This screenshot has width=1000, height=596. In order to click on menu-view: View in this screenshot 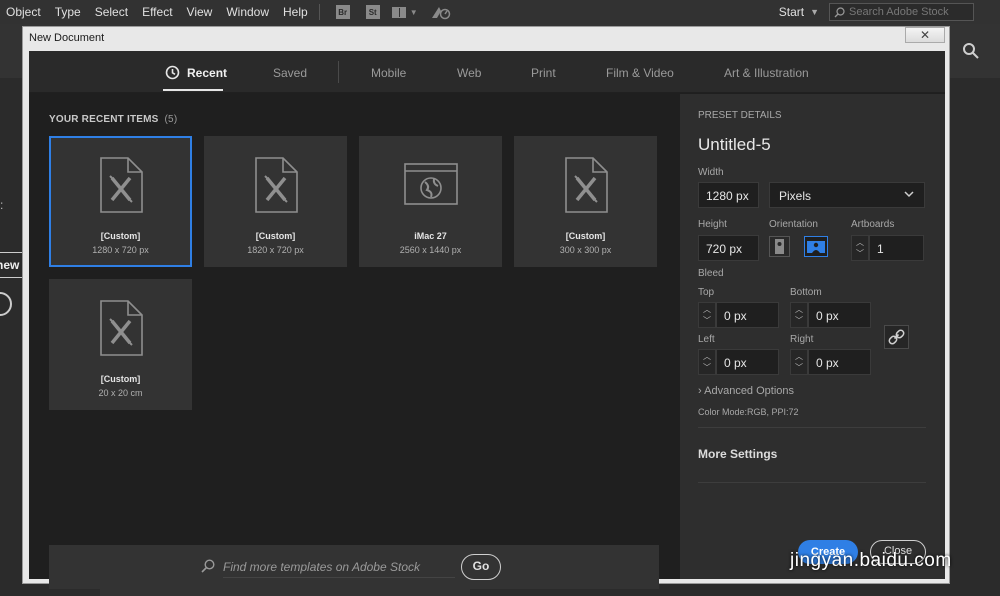, I will do `click(200, 12)`.